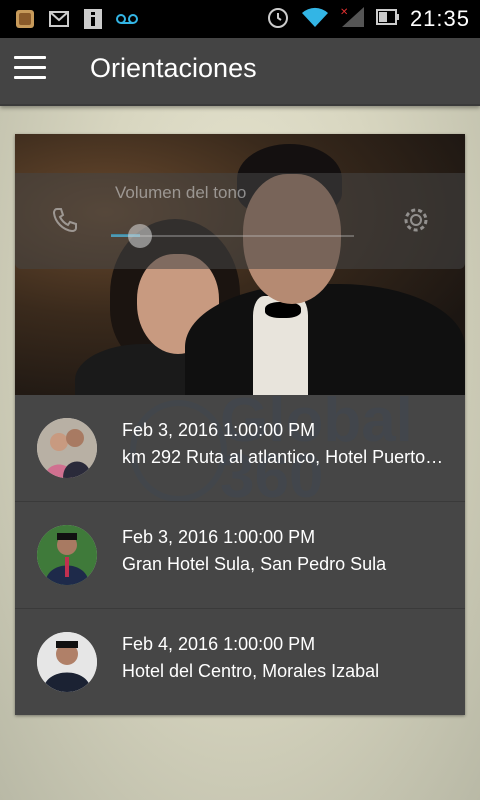  What do you see at coordinates (140, 236) in the screenshot?
I see `volume-thumb` at bounding box center [140, 236].